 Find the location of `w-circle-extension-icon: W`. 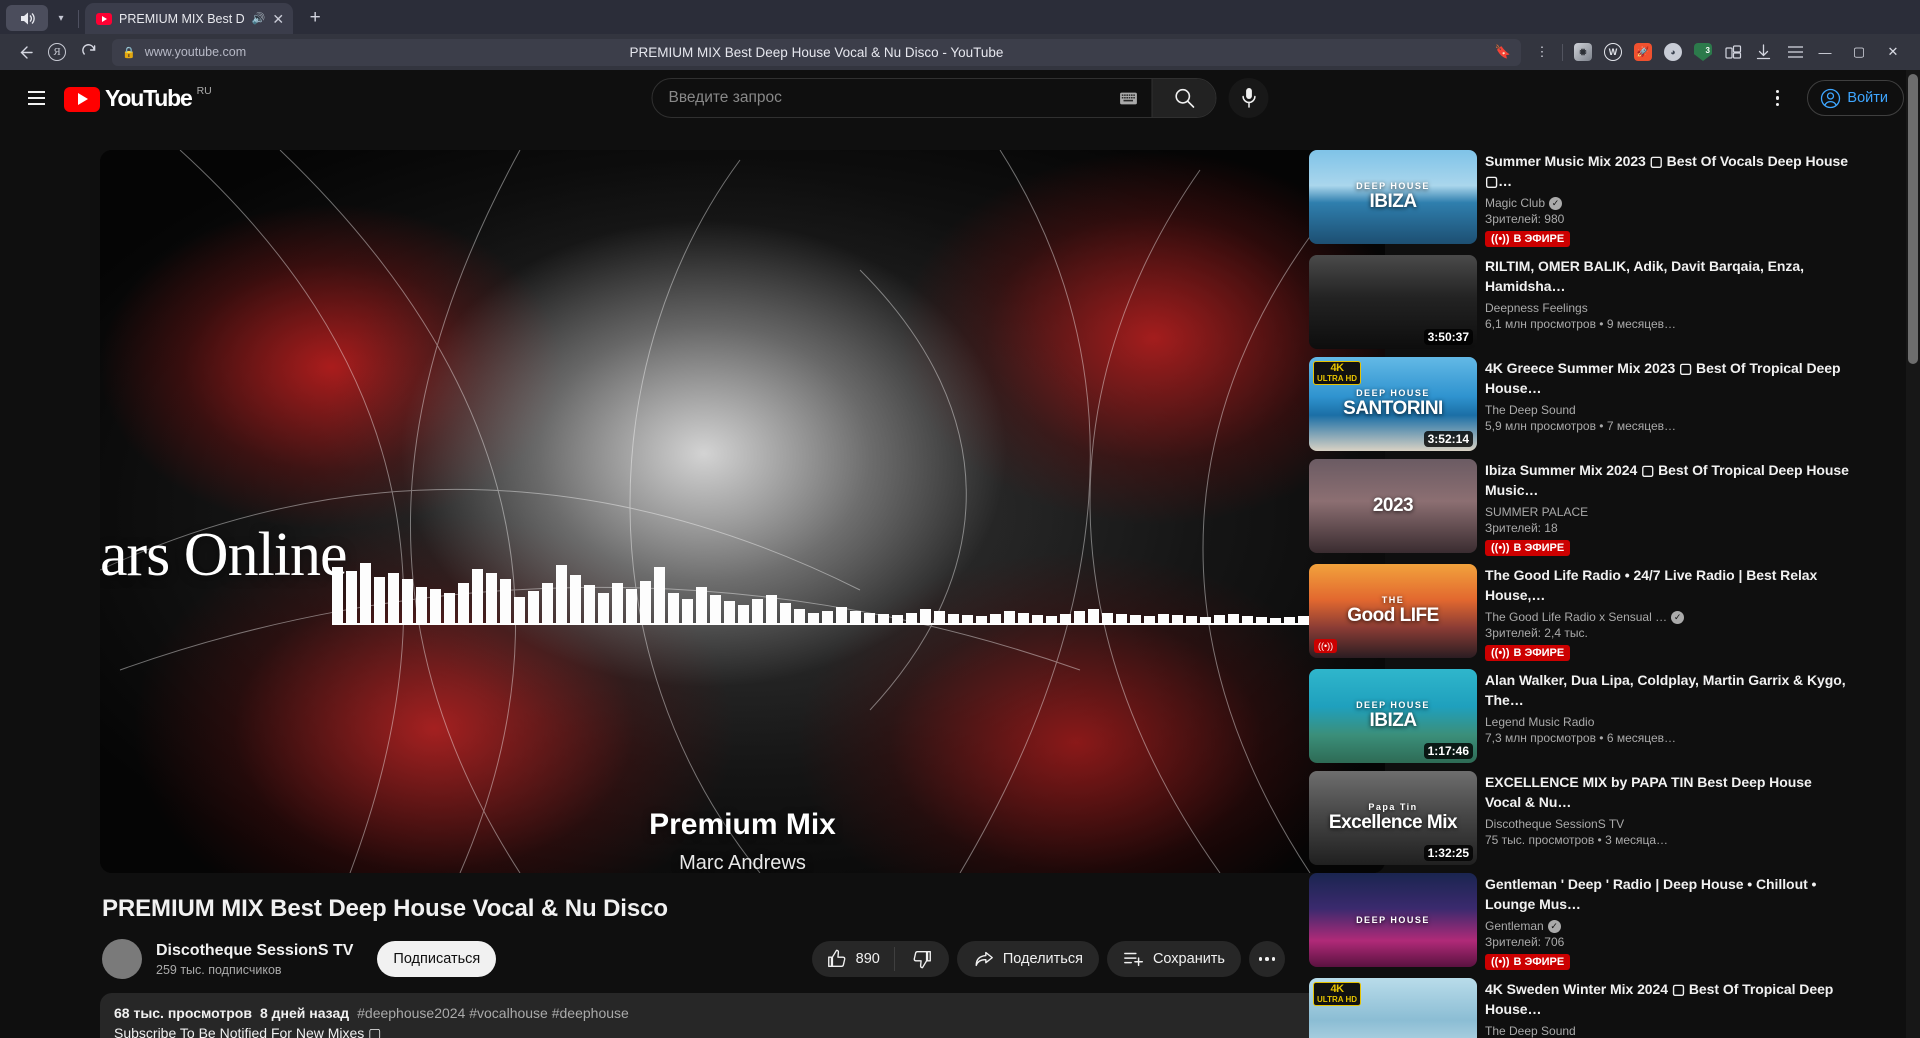

w-circle-extension-icon: W is located at coordinates (1613, 52).